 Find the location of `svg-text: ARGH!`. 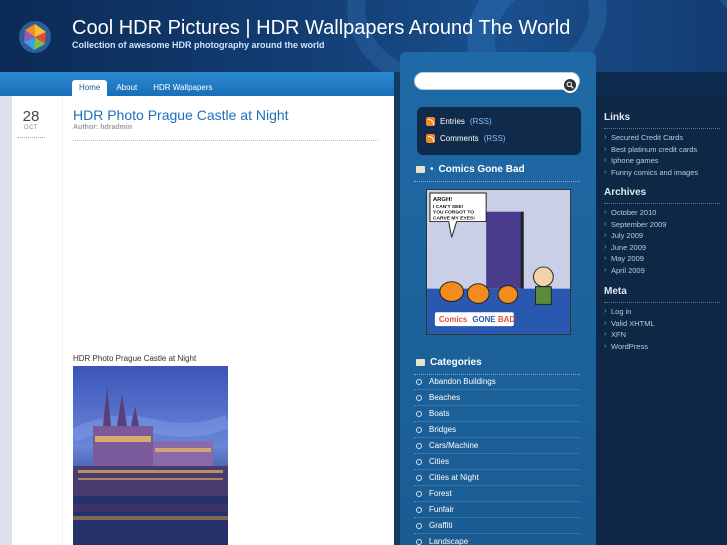

svg-text: ARGH! is located at coordinates (442, 200).